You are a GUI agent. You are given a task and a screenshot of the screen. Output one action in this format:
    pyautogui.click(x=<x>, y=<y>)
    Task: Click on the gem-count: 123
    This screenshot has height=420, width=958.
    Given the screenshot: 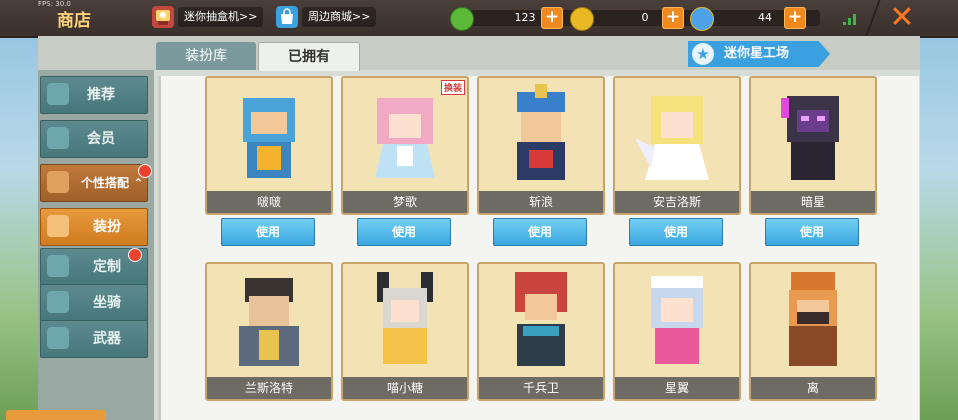 What is the action you would take?
    pyautogui.click(x=525, y=18)
    